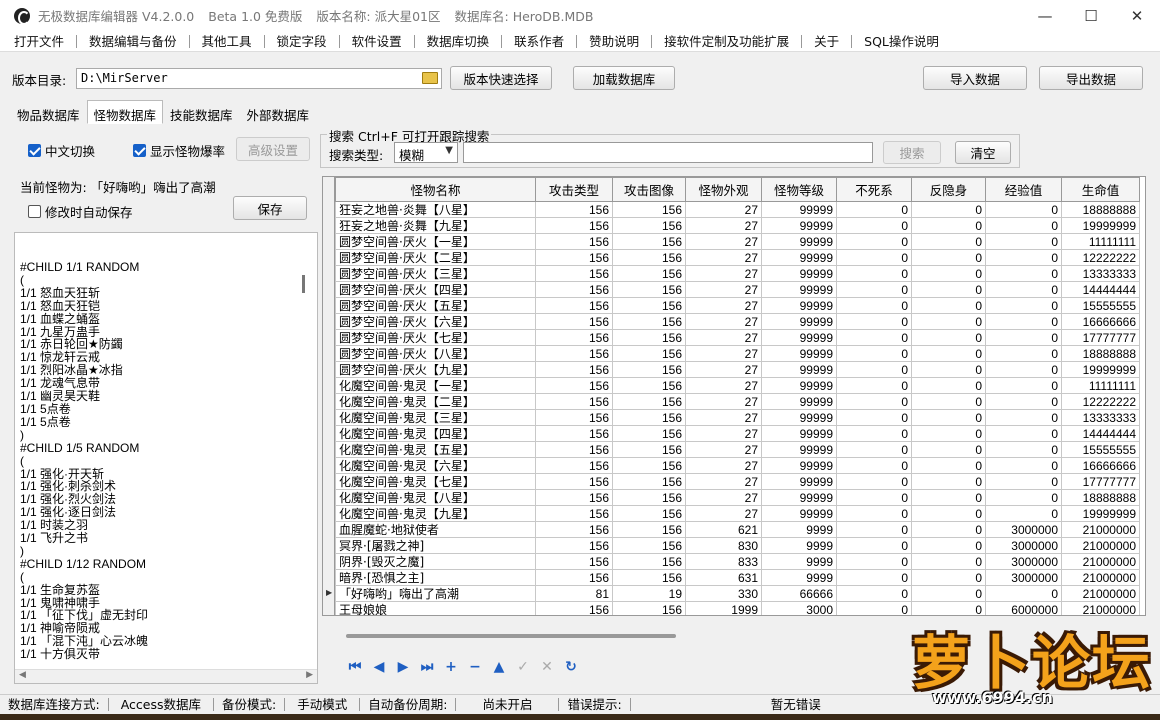 The height and width of the screenshot is (720, 1160). What do you see at coordinates (61, 150) in the screenshot?
I see `chinese-switch-checkbox: 中文切换` at bounding box center [61, 150].